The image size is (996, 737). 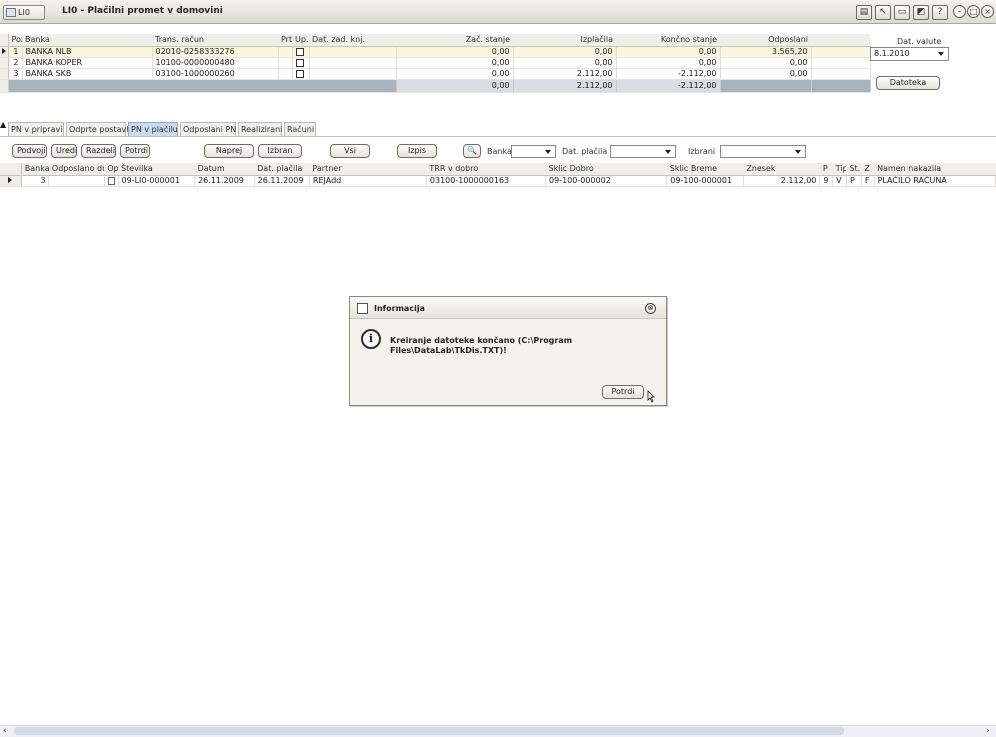 What do you see at coordinates (454, 40) in the screenshot?
I see `col-zac-stanje: Zač. stanje` at bounding box center [454, 40].